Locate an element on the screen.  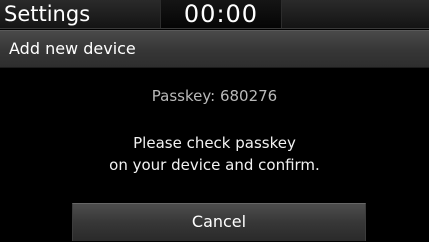
clock-display: 00:00 is located at coordinates (221, 14).